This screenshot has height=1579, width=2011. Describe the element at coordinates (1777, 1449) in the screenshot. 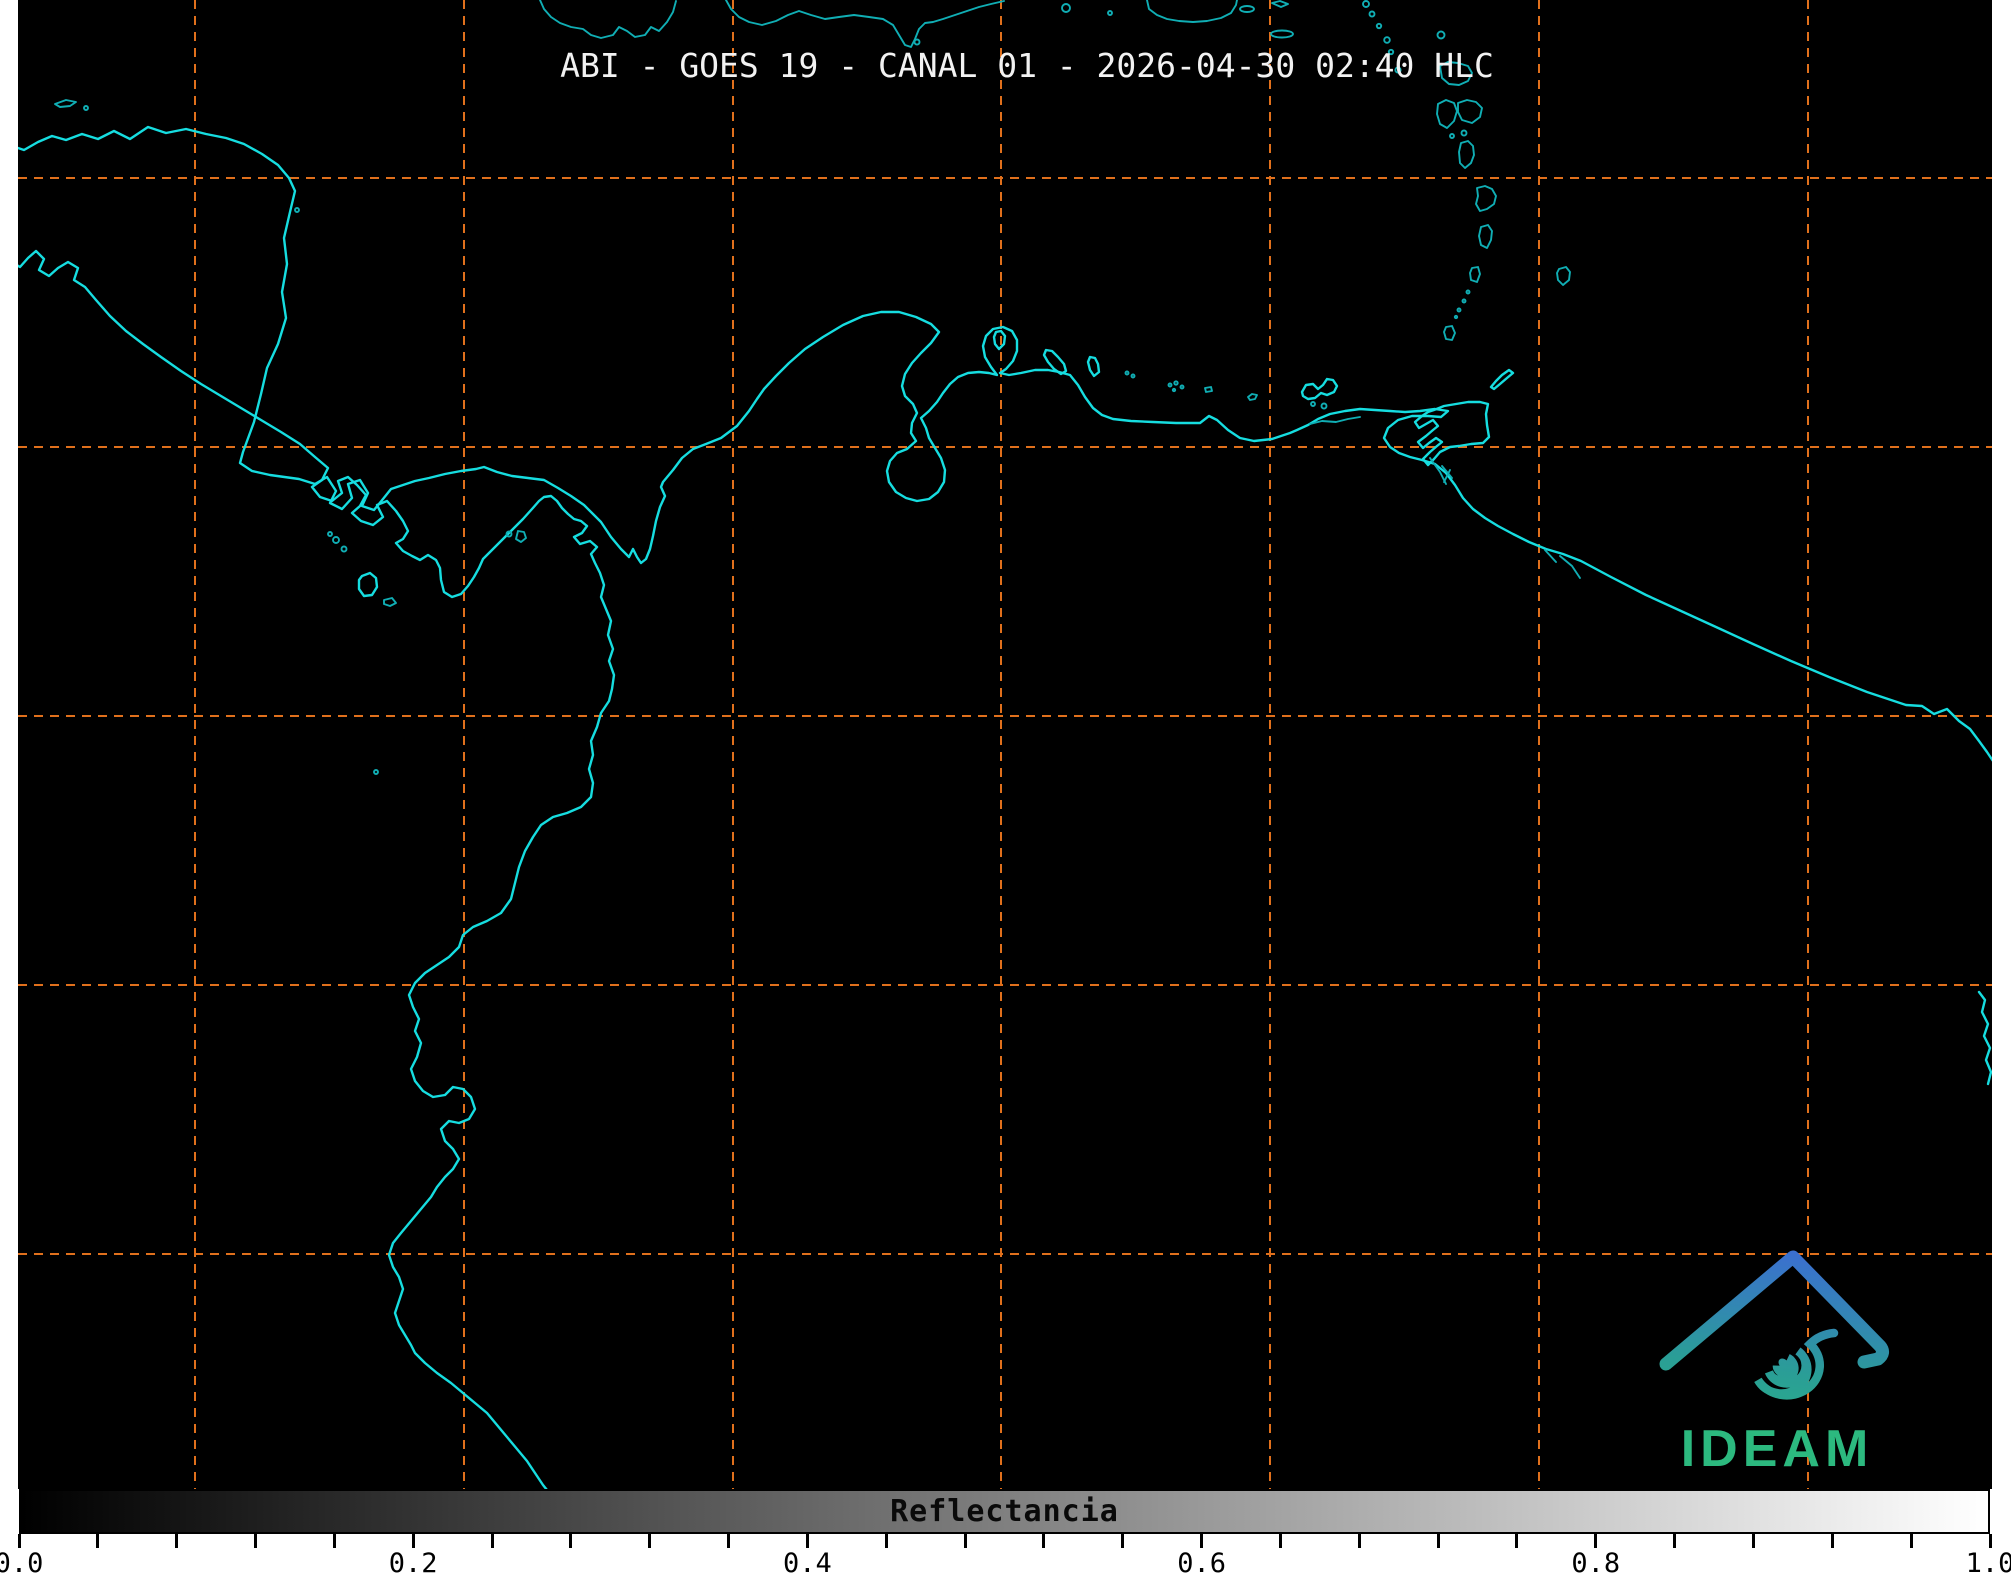

I see `logo-wordmark: IDEAM` at that location.